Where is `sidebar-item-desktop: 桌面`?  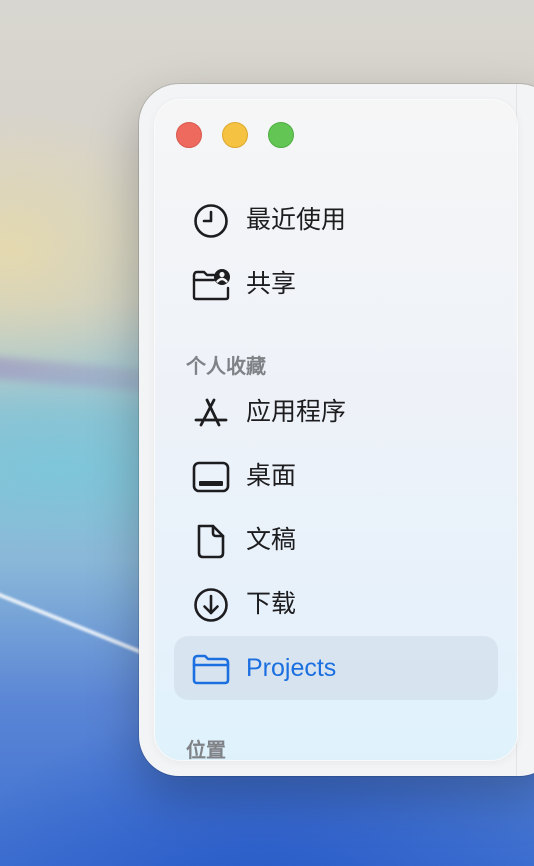
sidebar-item-desktop: 桌面 is located at coordinates (336, 476).